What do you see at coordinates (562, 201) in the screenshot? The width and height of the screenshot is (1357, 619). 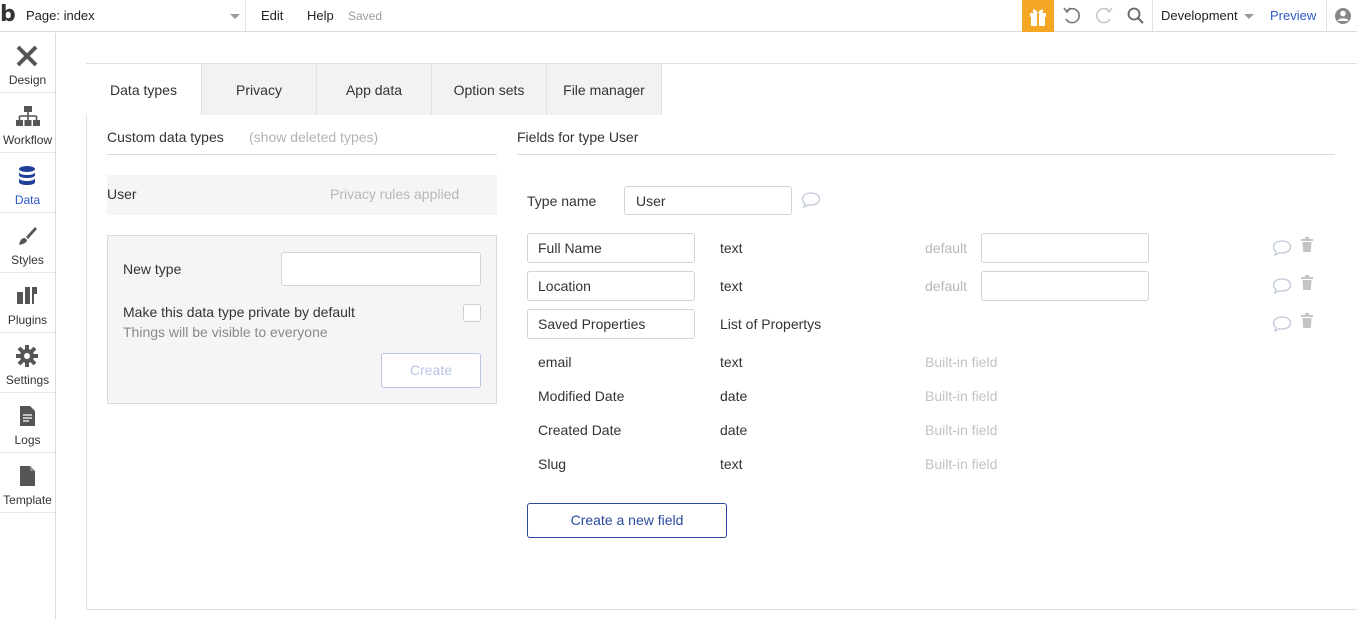 I see `type-name-label: Type name` at bounding box center [562, 201].